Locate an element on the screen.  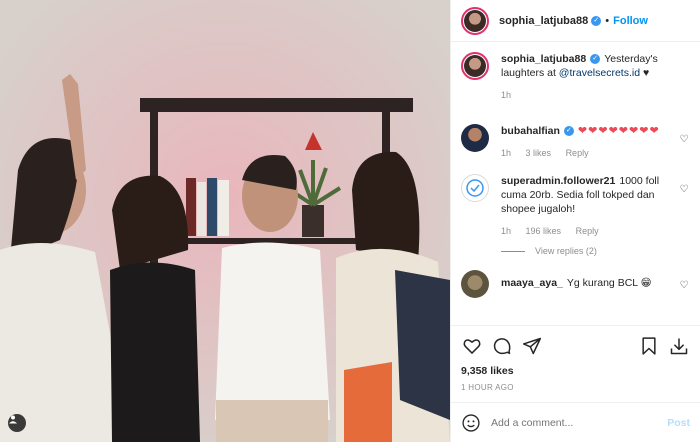
post-header: sophia_latjuba88 ✓ • Follow is located at coordinates (575, 21).